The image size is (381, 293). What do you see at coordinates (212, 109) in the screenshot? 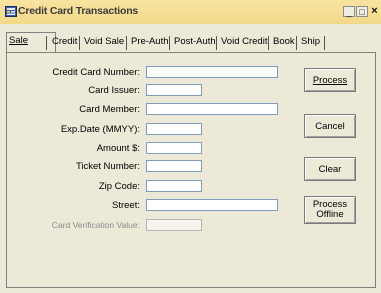
I see `card-member-input` at bounding box center [212, 109].